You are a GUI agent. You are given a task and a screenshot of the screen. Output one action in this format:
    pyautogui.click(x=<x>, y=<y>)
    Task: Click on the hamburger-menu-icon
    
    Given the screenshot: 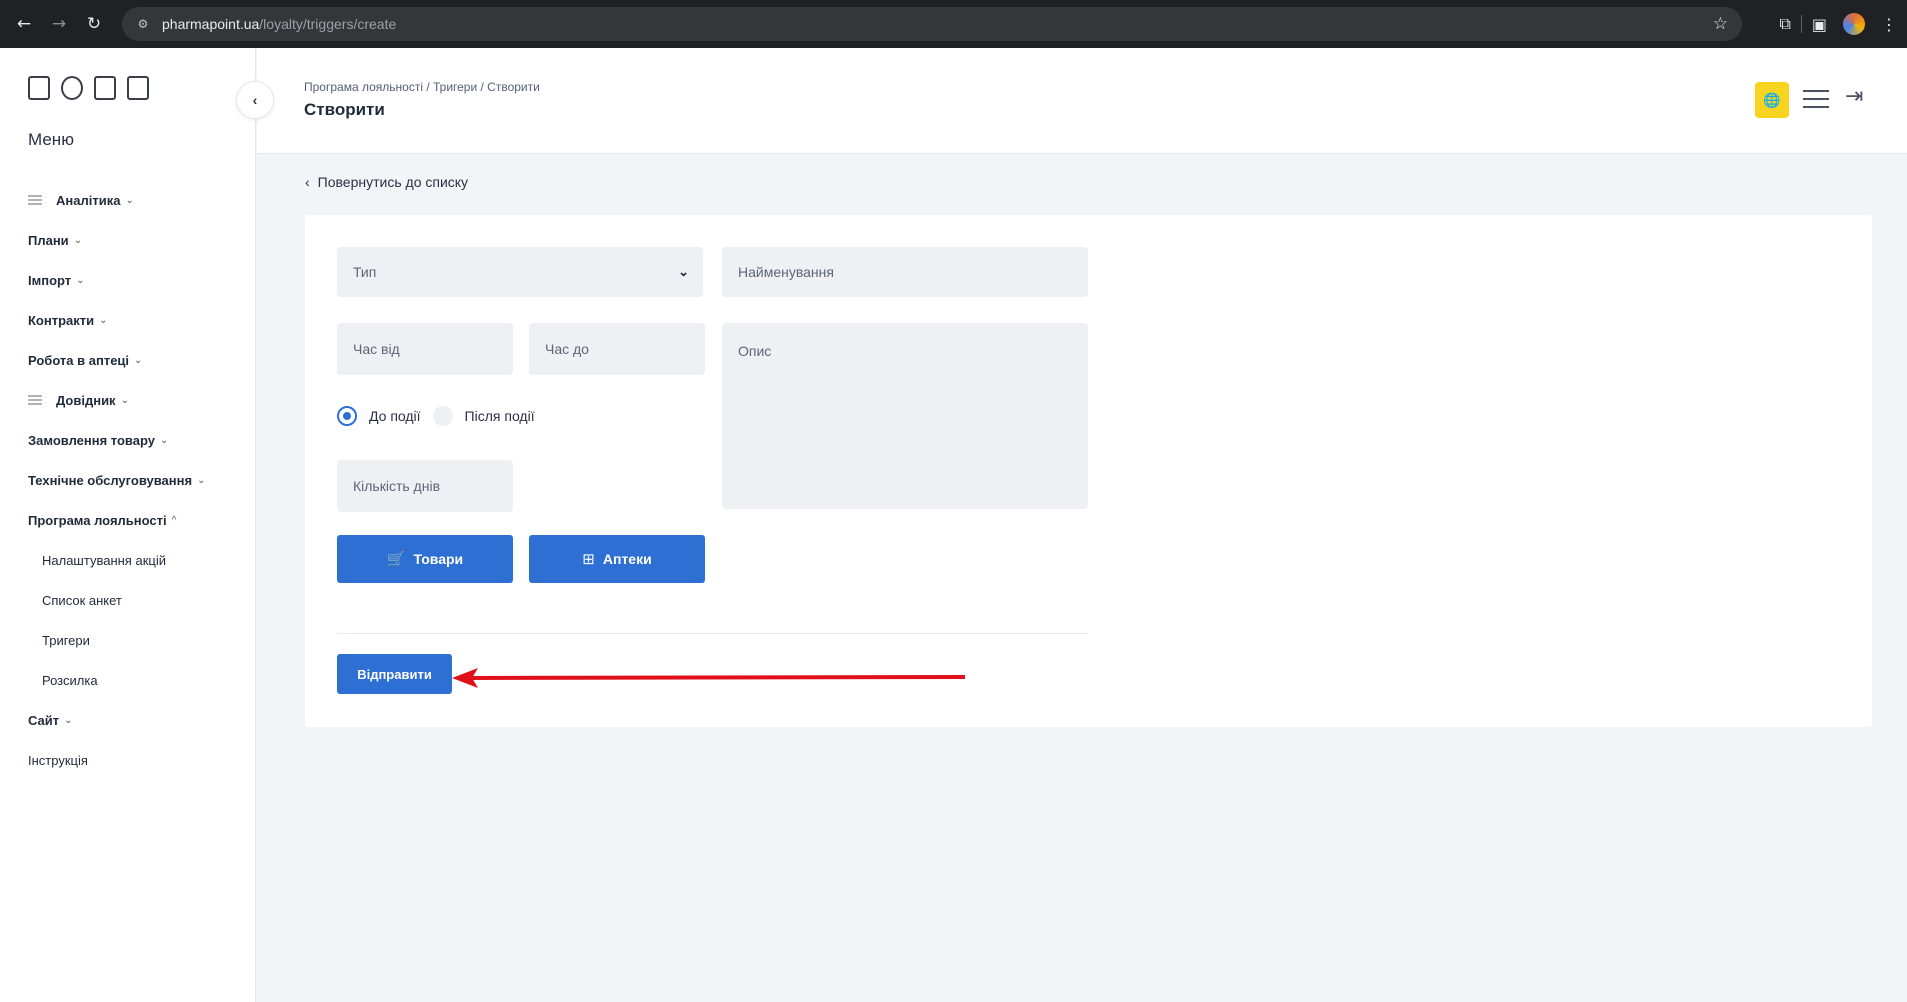 What is the action you would take?
    pyautogui.click(x=1816, y=100)
    